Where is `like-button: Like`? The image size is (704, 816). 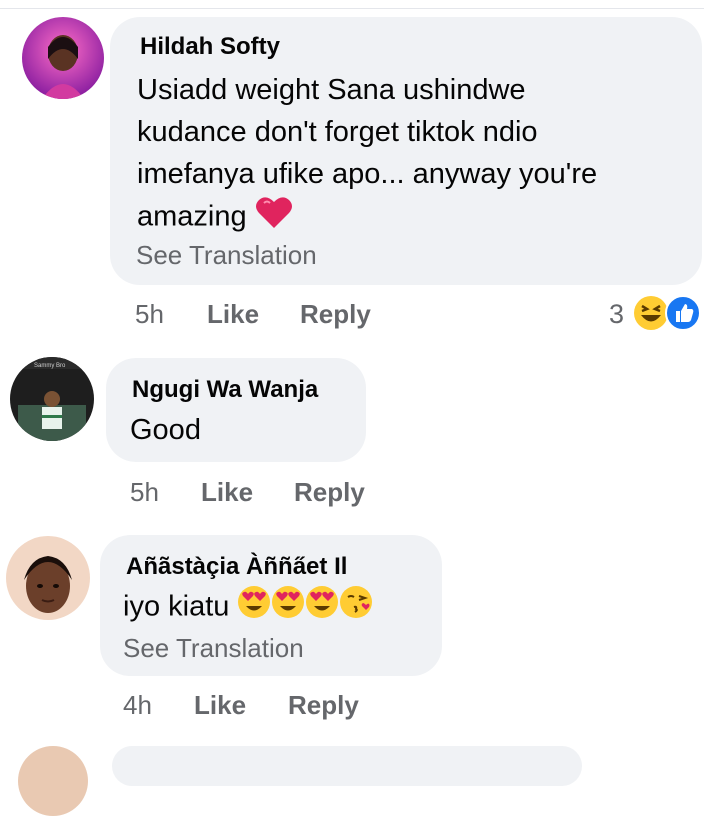
like-button: Like is located at coordinates (220, 705).